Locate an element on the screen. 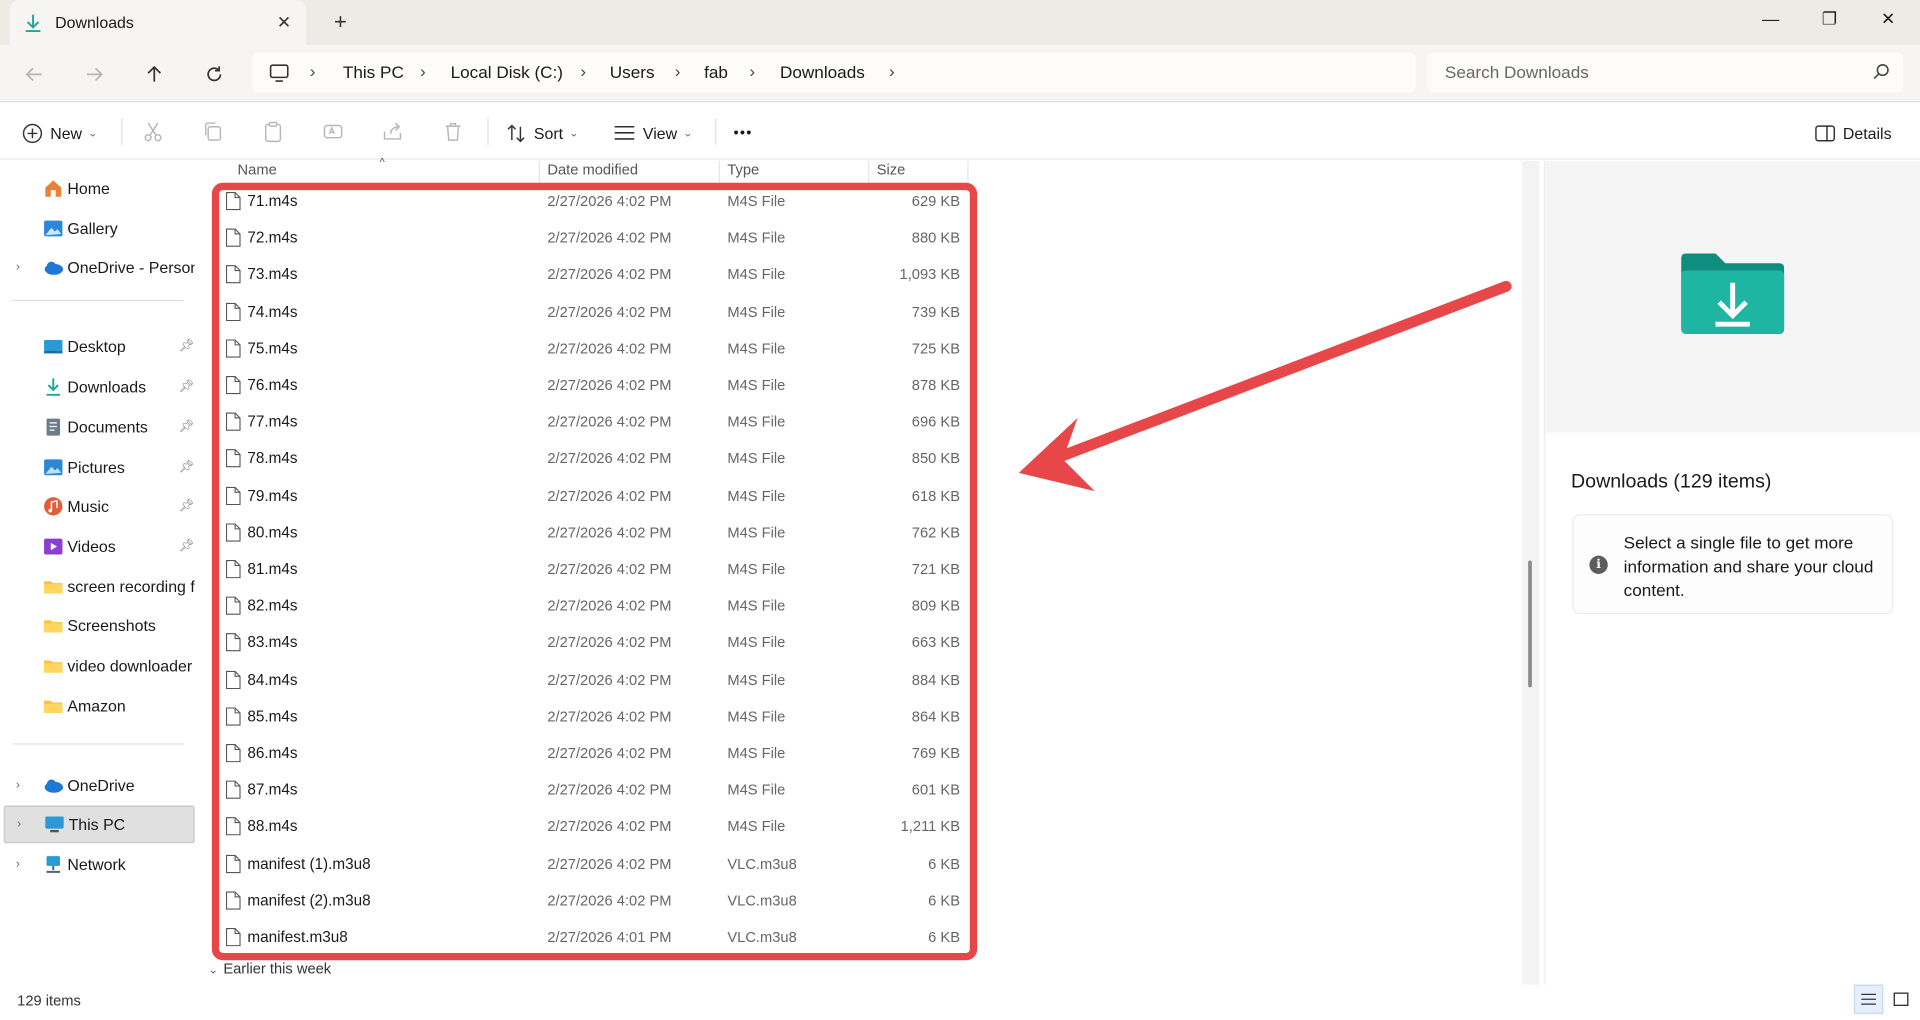 The image size is (1920, 1020). tab-title: Downloads is located at coordinates (94, 22).